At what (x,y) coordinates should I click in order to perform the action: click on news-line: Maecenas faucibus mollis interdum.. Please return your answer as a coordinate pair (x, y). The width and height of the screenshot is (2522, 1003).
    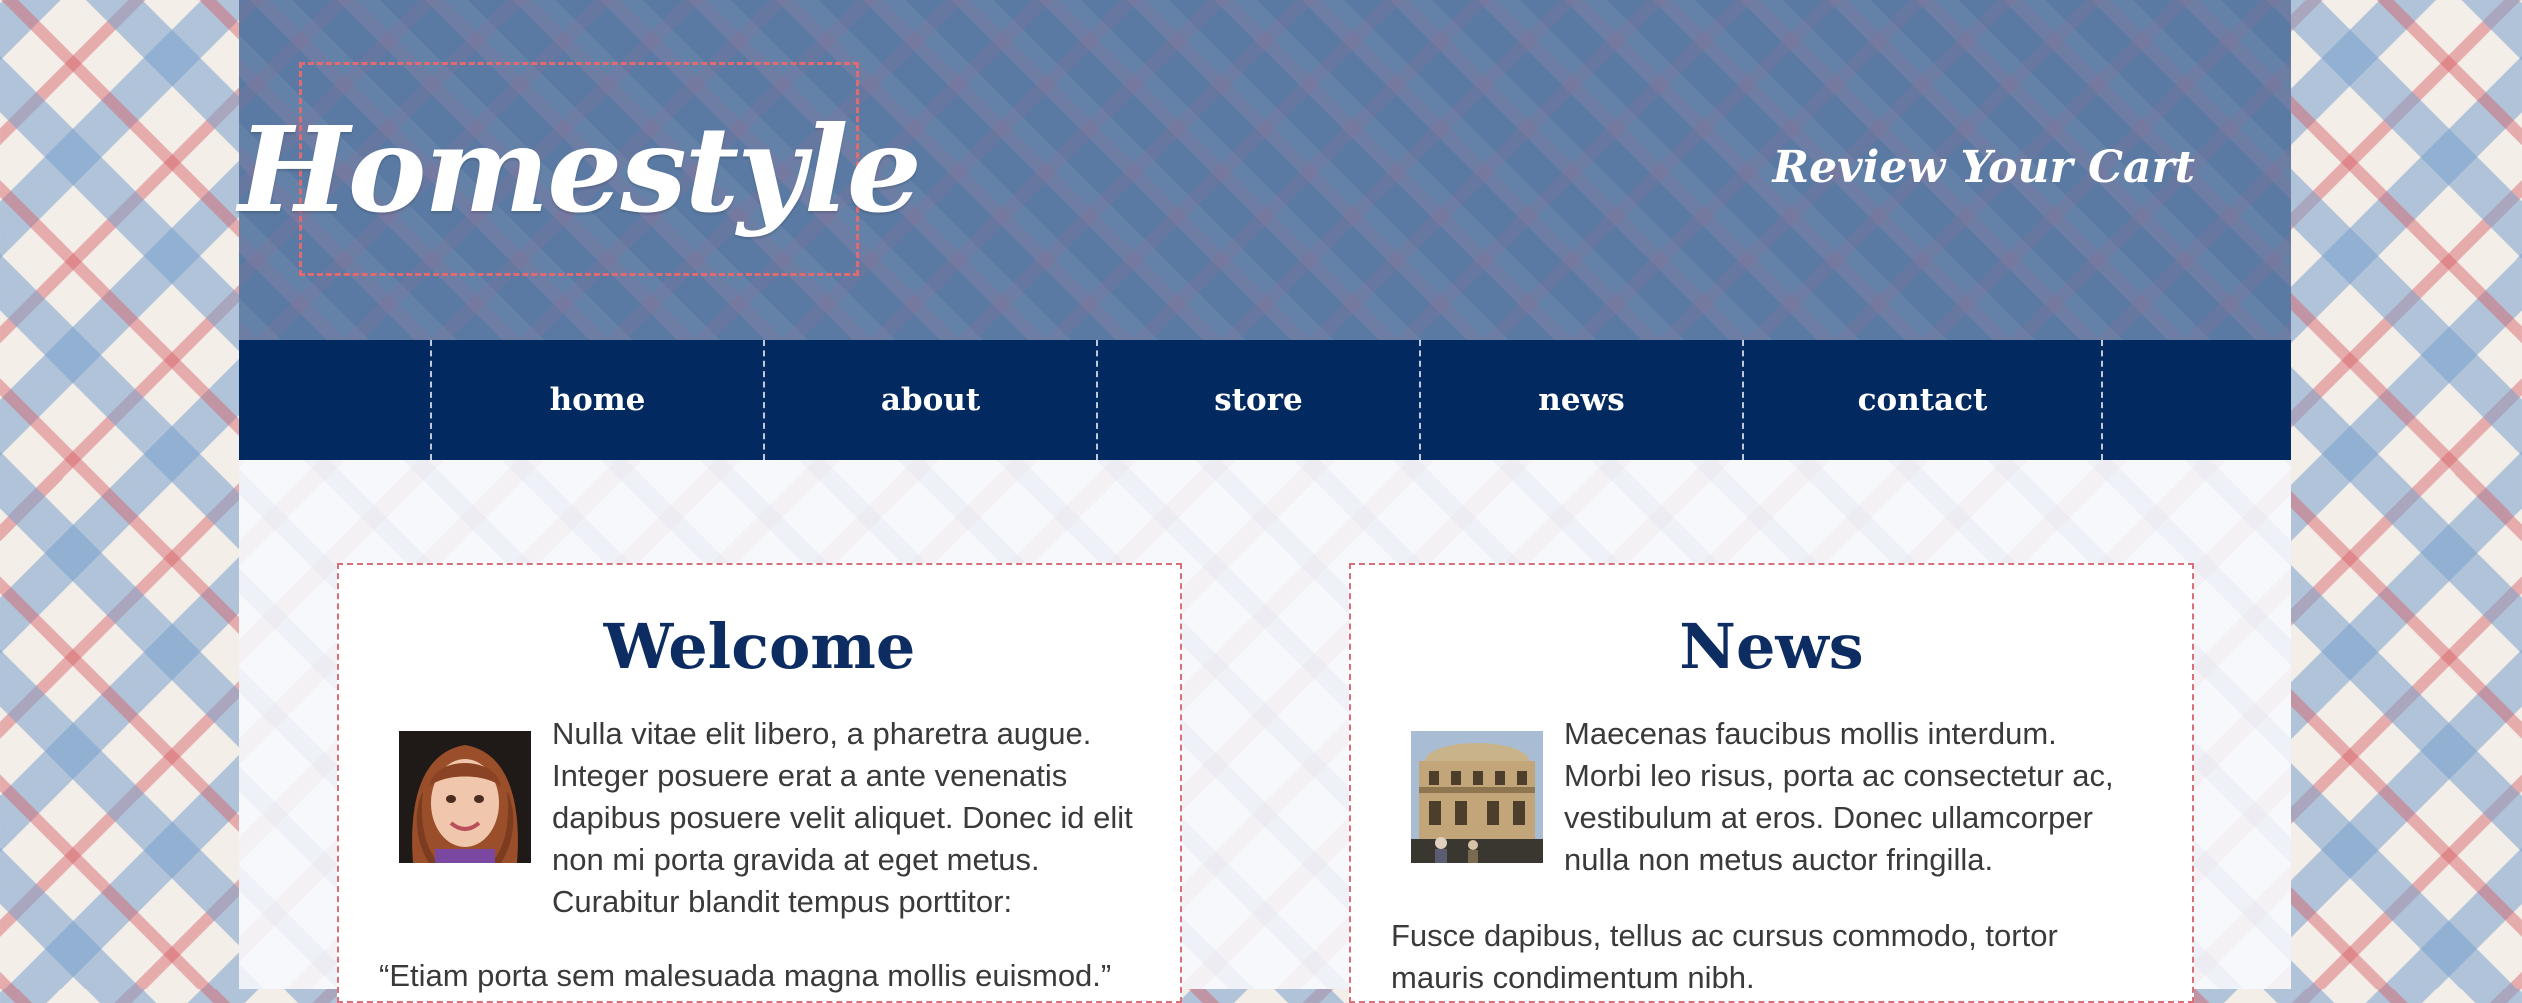
    Looking at the image, I should click on (1810, 733).